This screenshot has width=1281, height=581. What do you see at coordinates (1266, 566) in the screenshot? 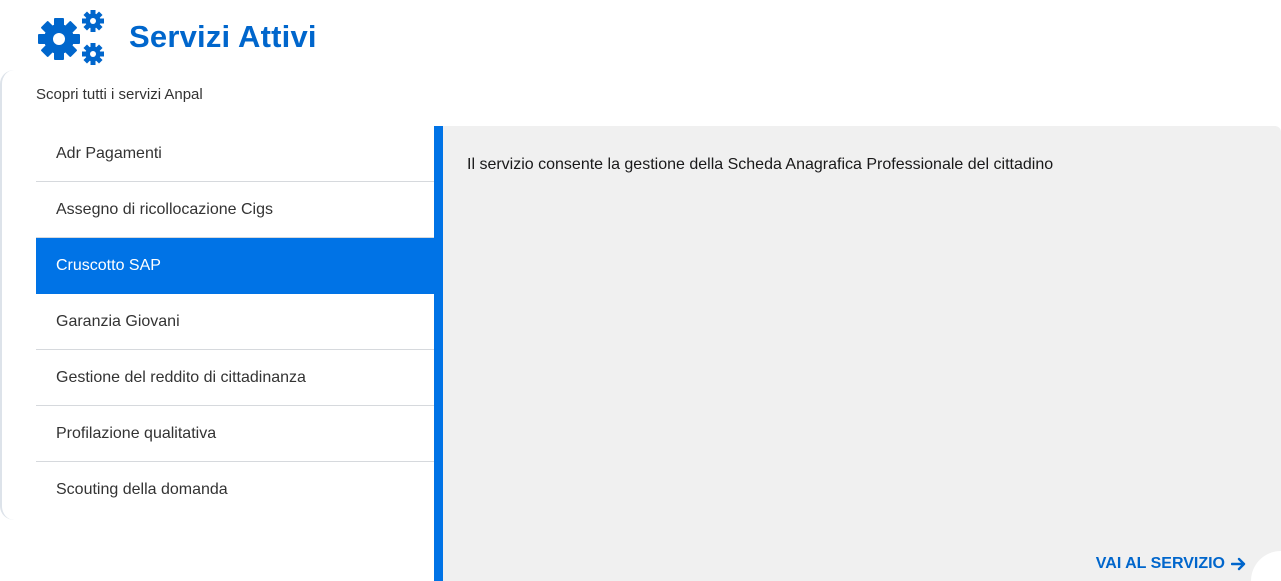
I see `panel-corner` at bounding box center [1266, 566].